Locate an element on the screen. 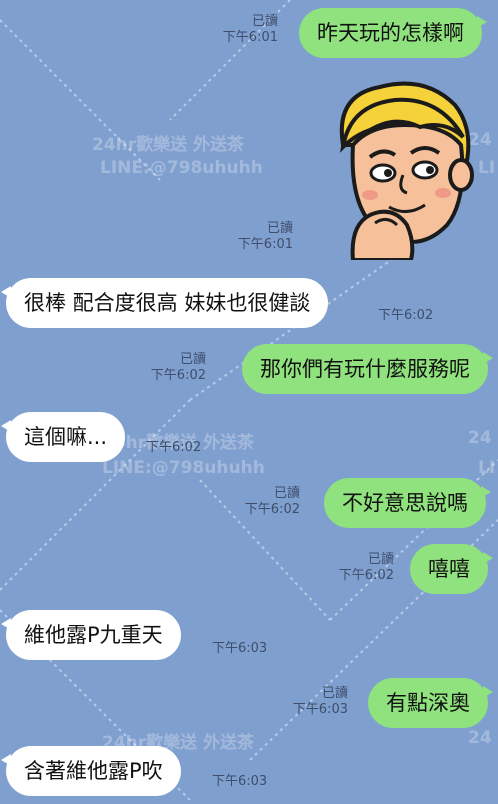 The width and height of the screenshot is (498, 804). message-meta: 已讀 下午6:03 is located at coordinates (320, 702).